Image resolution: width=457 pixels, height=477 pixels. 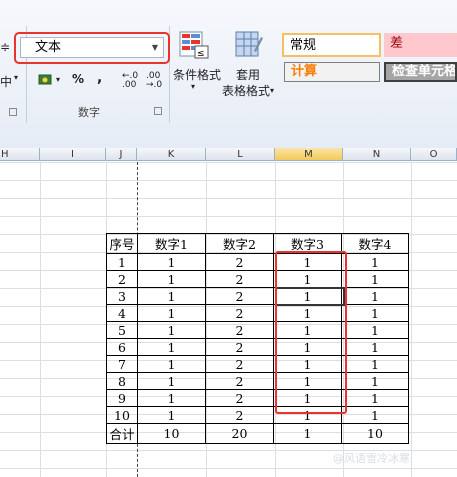 What do you see at coordinates (92, 48) in the screenshot?
I see `number-format-highlight` at bounding box center [92, 48].